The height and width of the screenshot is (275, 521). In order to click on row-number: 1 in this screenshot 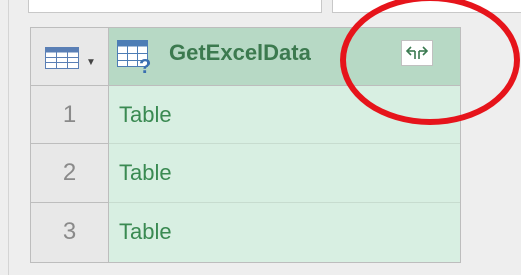, I will do `click(70, 115)`.